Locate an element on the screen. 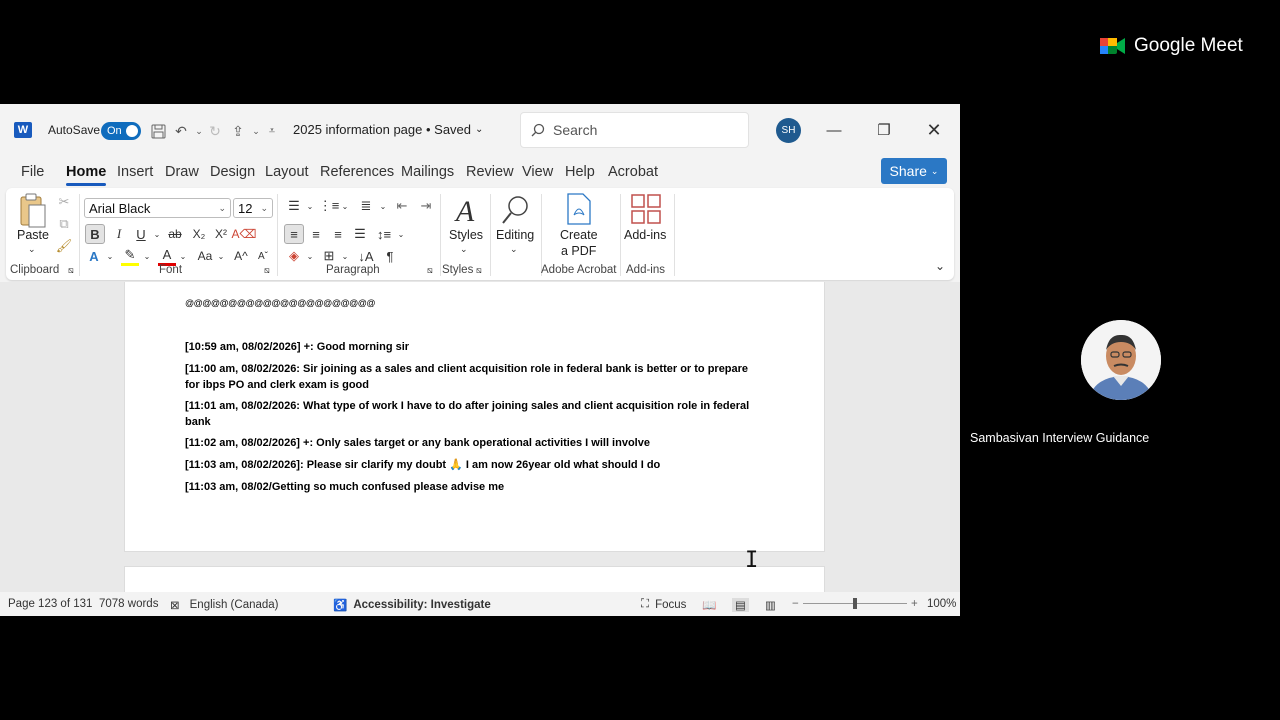 The image size is (1280, 720). sort-icon: ↓A is located at coordinates (366, 256).